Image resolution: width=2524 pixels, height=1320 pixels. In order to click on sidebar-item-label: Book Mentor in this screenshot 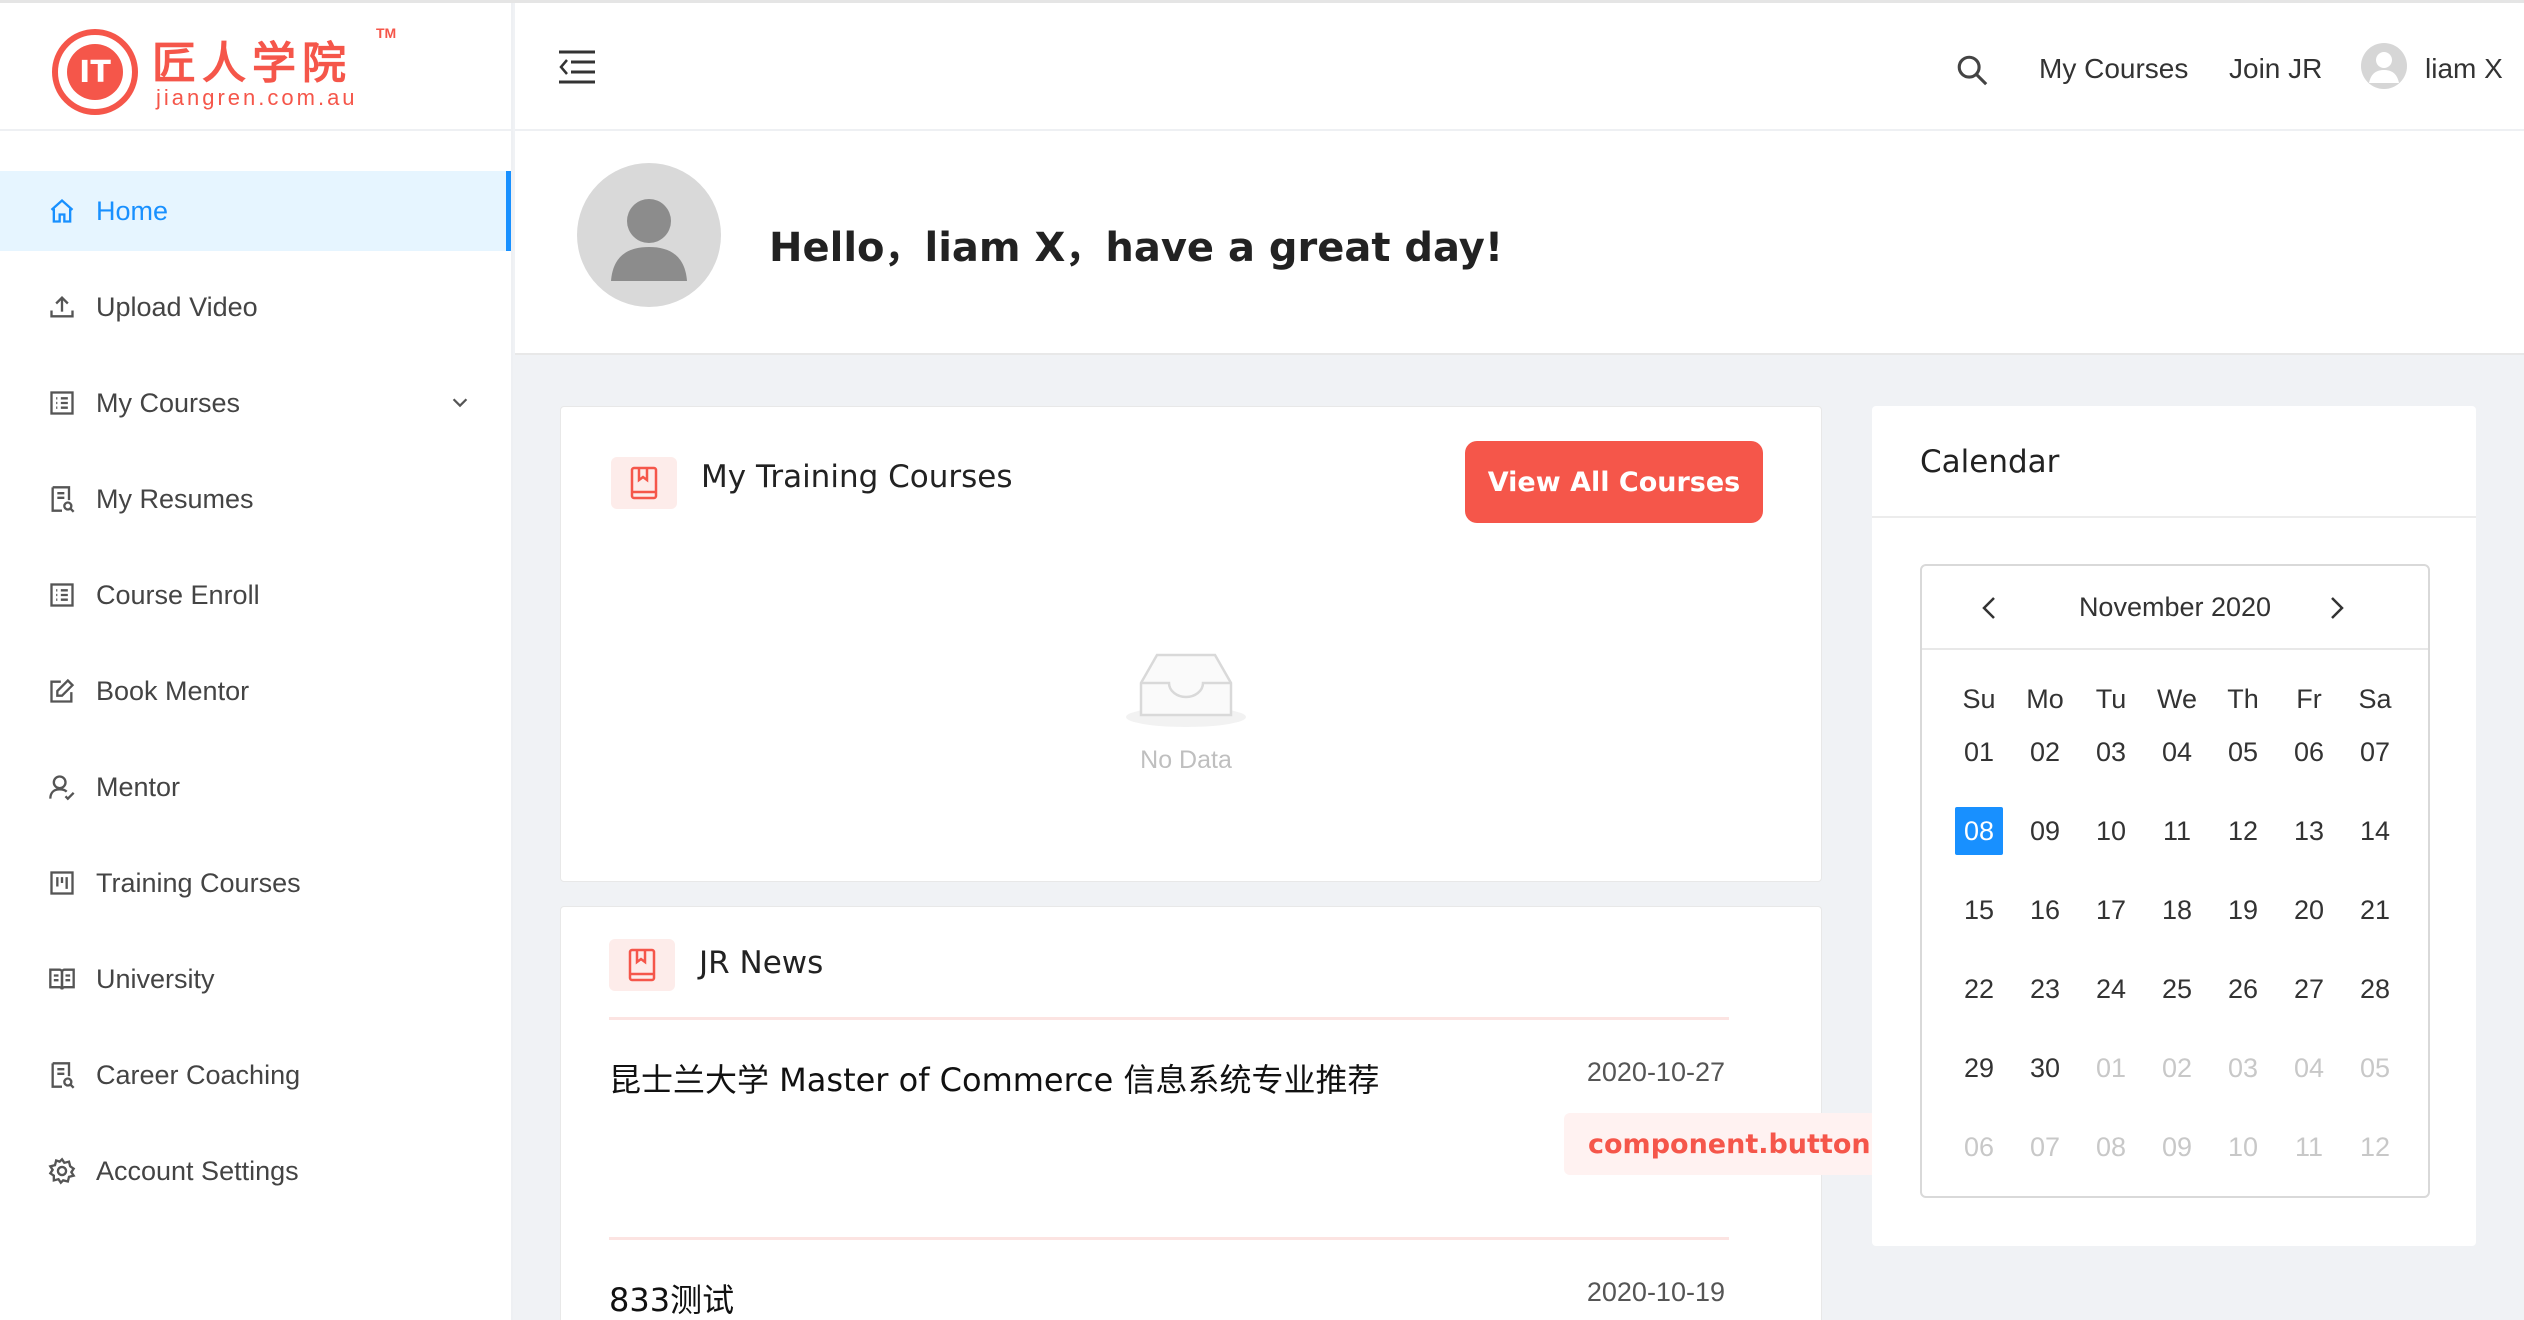, I will do `click(173, 690)`.